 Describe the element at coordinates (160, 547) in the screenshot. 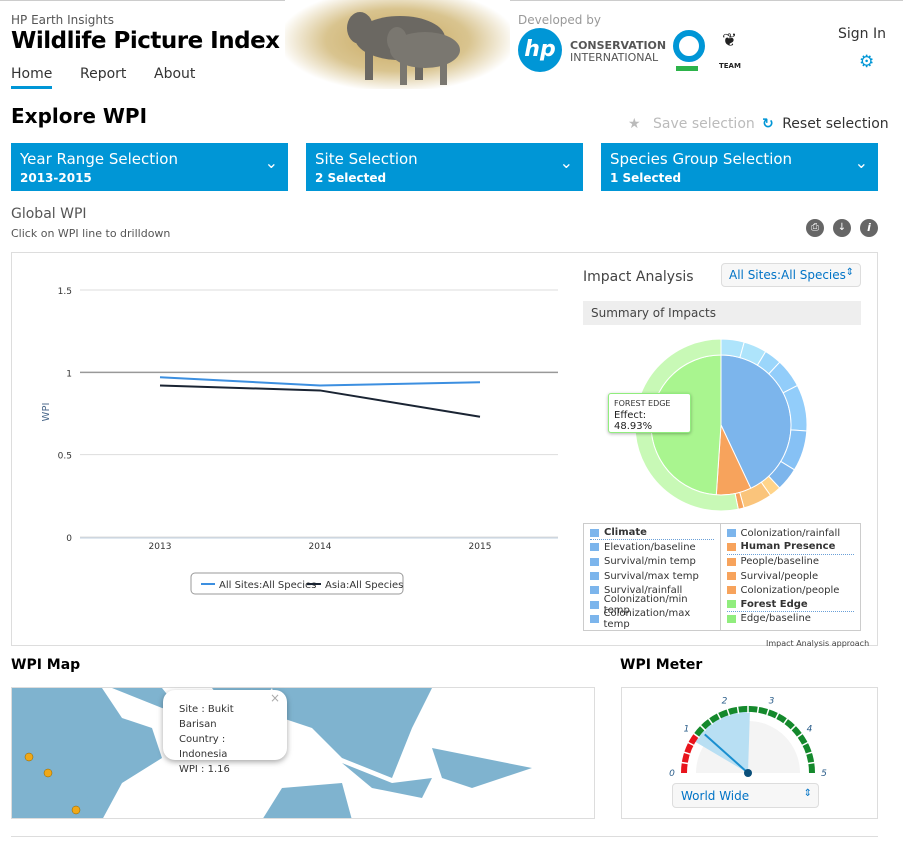

I see `x-tick-label: 2013` at that location.